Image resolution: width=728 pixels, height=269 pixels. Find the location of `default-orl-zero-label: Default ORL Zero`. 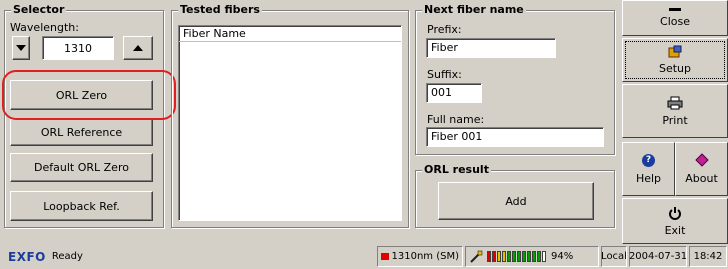

default-orl-zero-label: Default ORL Zero is located at coordinates (81, 167).